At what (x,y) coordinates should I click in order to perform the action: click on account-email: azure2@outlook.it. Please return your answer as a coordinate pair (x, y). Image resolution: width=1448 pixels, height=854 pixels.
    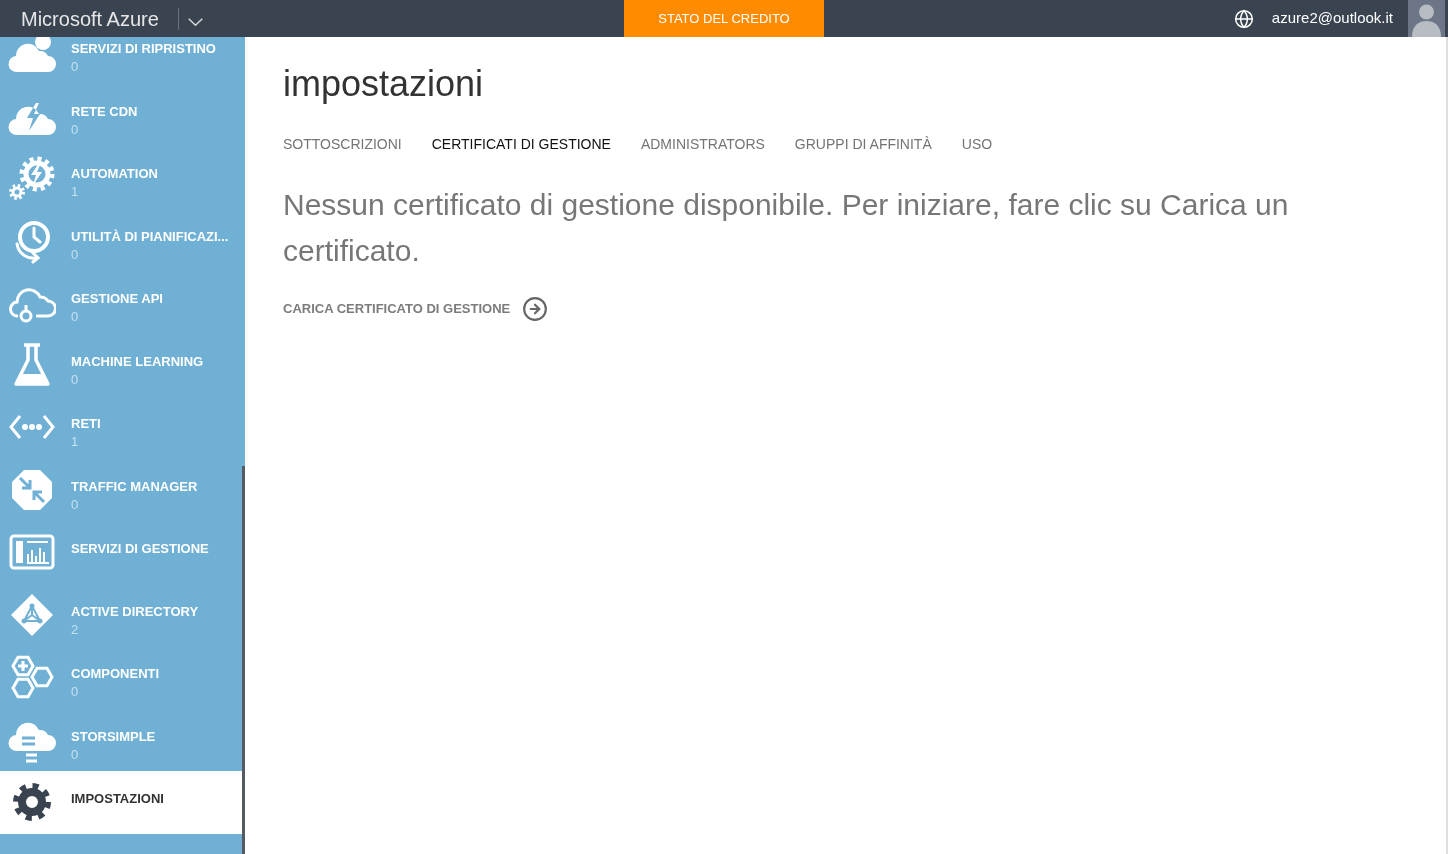
    Looking at the image, I should click on (1332, 18).